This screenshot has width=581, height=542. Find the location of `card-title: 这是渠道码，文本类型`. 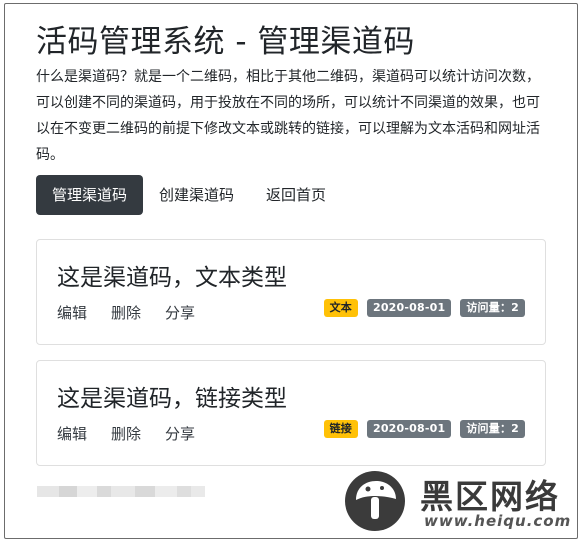

card-title: 这是渠道码，文本类型 is located at coordinates (172, 278).